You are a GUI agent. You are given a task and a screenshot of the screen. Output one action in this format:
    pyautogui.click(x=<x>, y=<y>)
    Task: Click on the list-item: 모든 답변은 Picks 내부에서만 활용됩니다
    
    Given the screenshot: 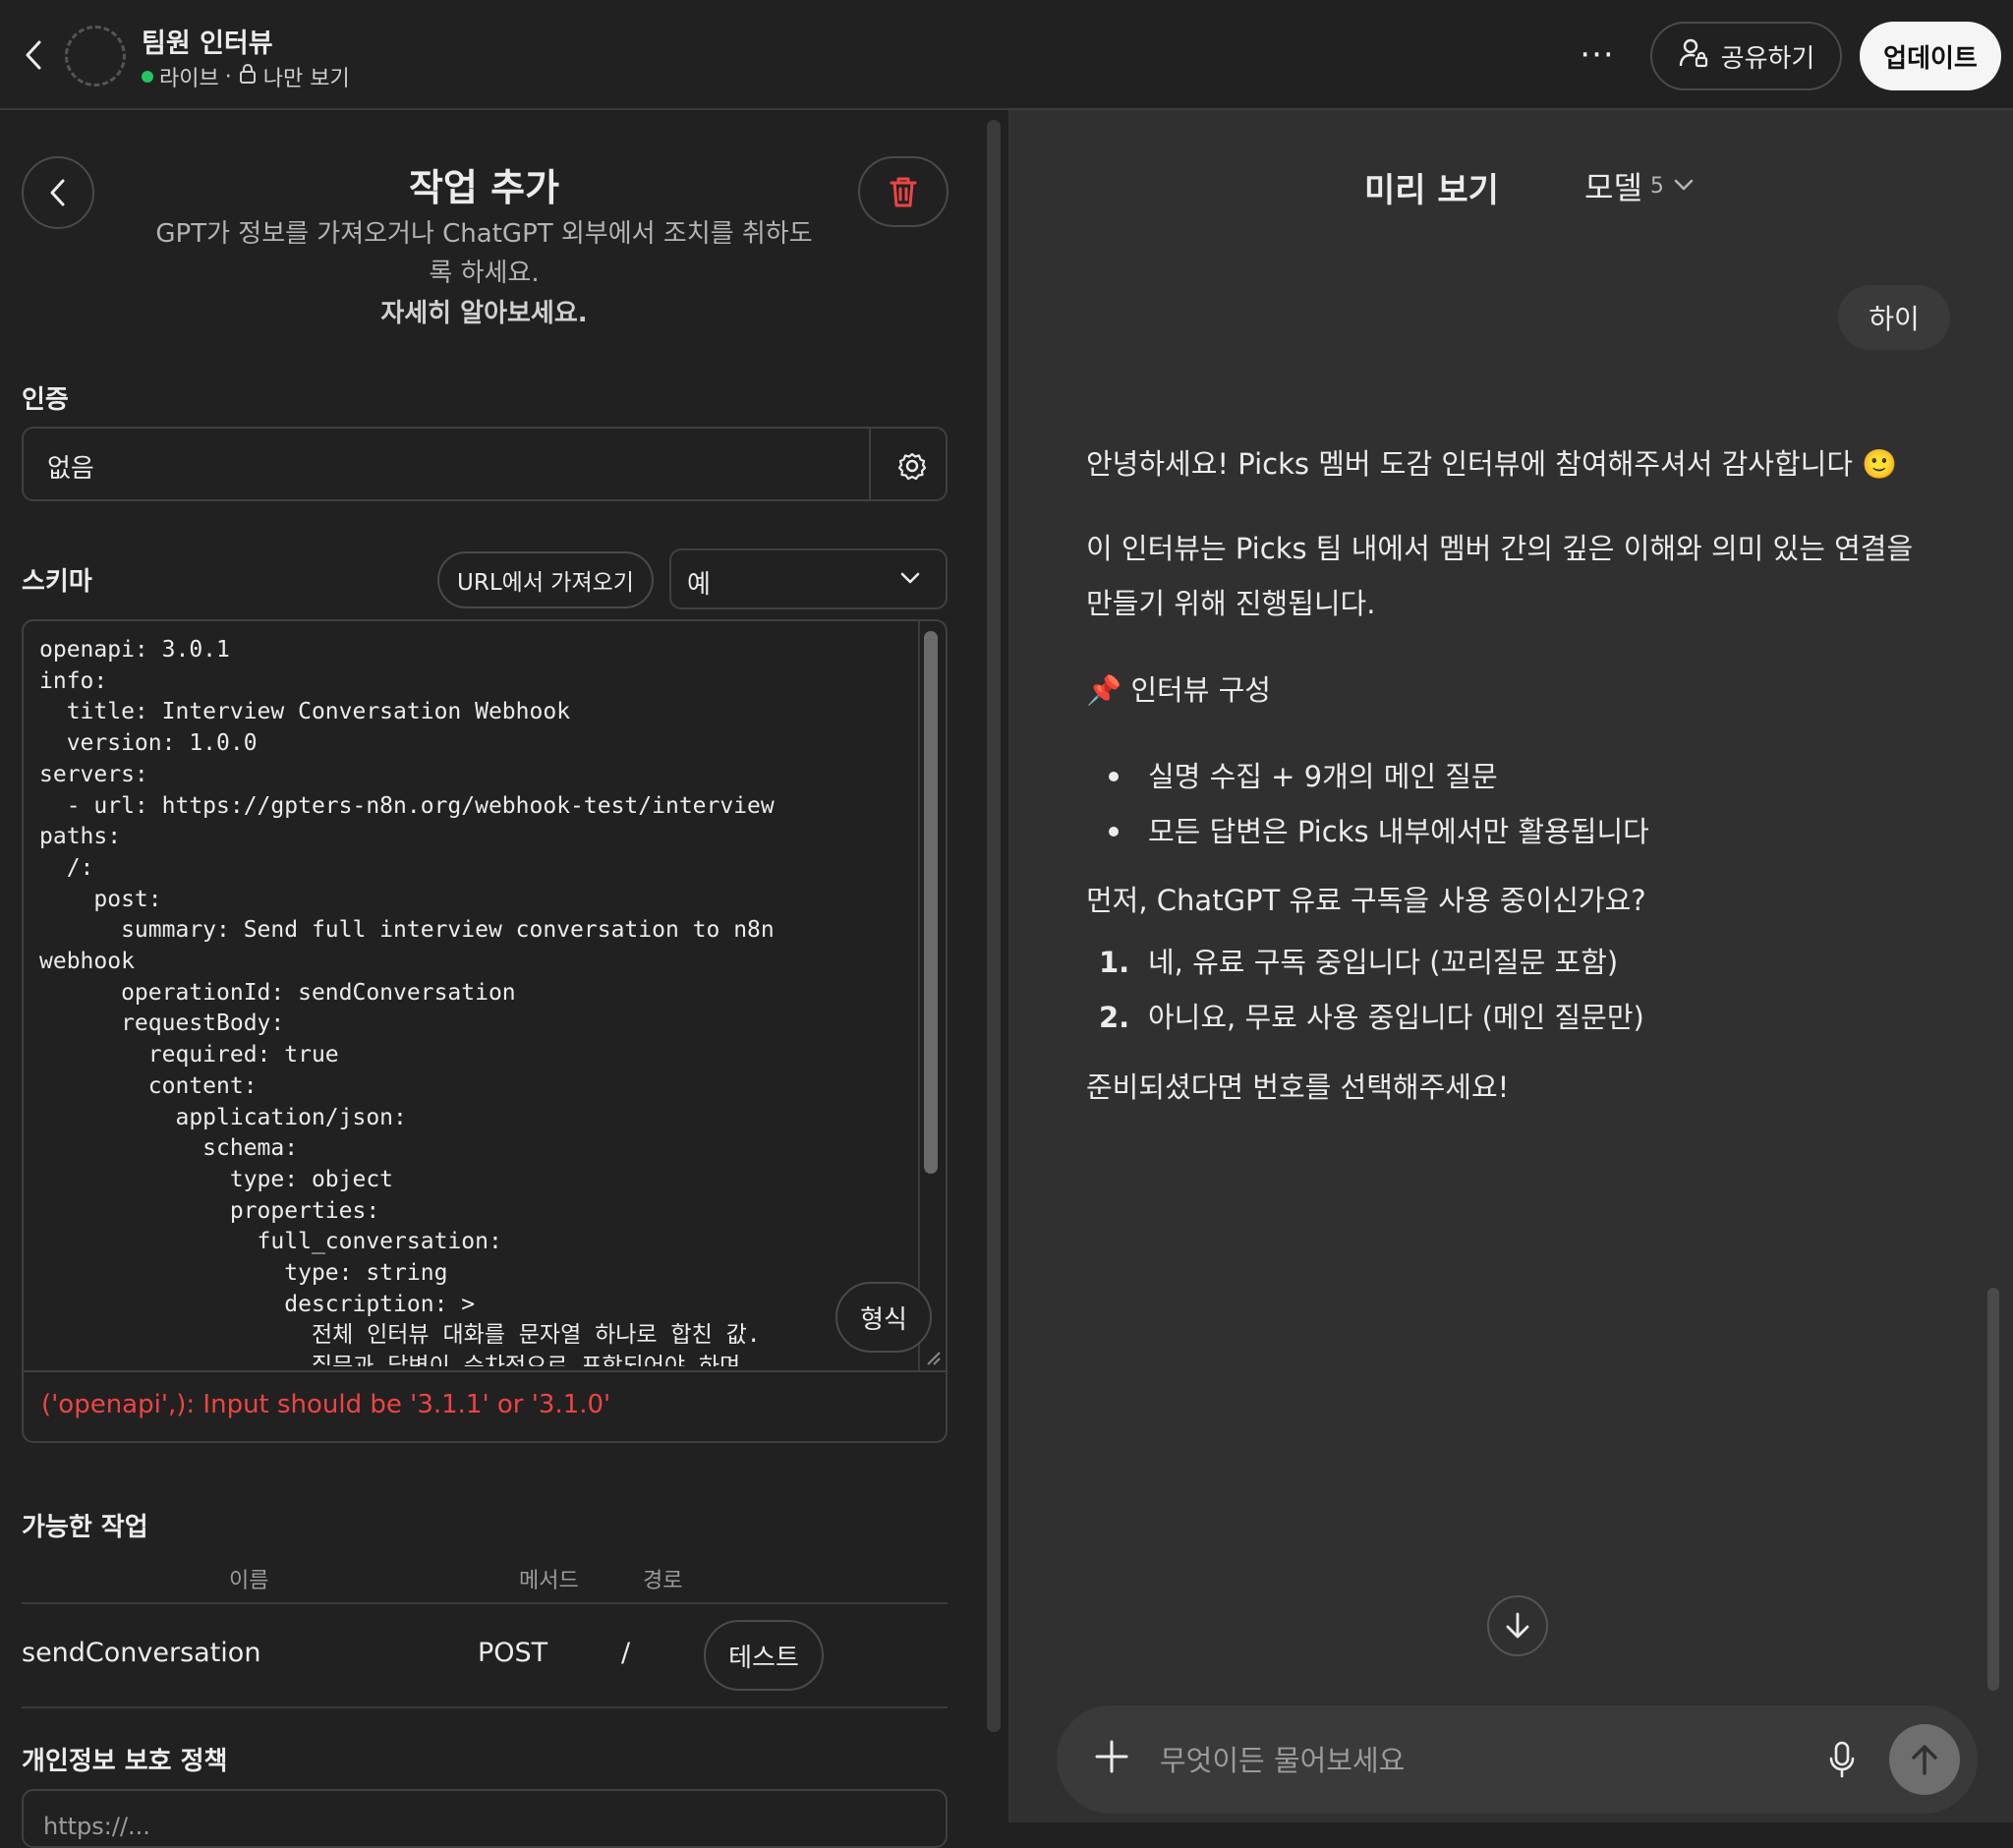 What is the action you would take?
    pyautogui.click(x=1398, y=831)
    